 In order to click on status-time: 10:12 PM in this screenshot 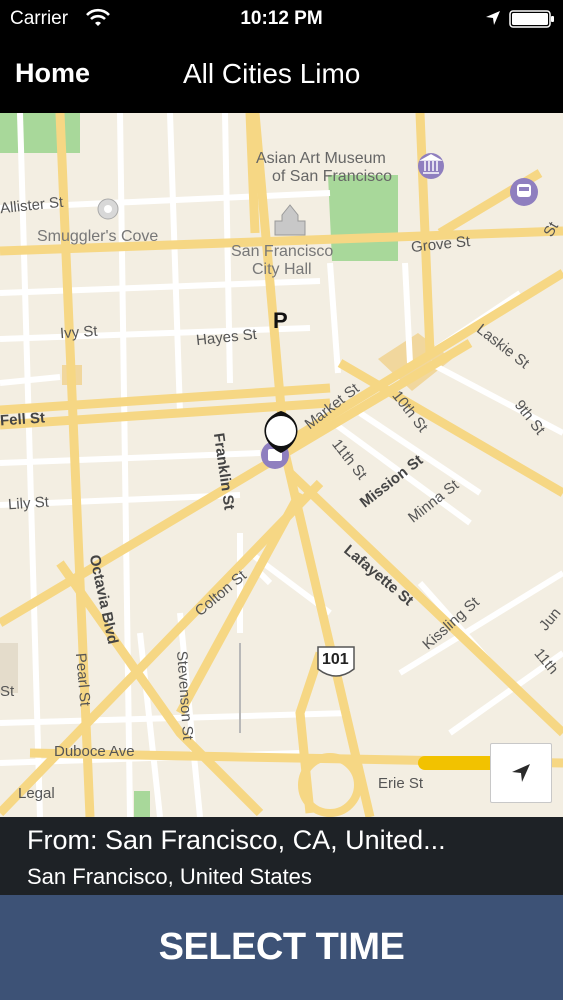, I will do `click(281, 18)`.